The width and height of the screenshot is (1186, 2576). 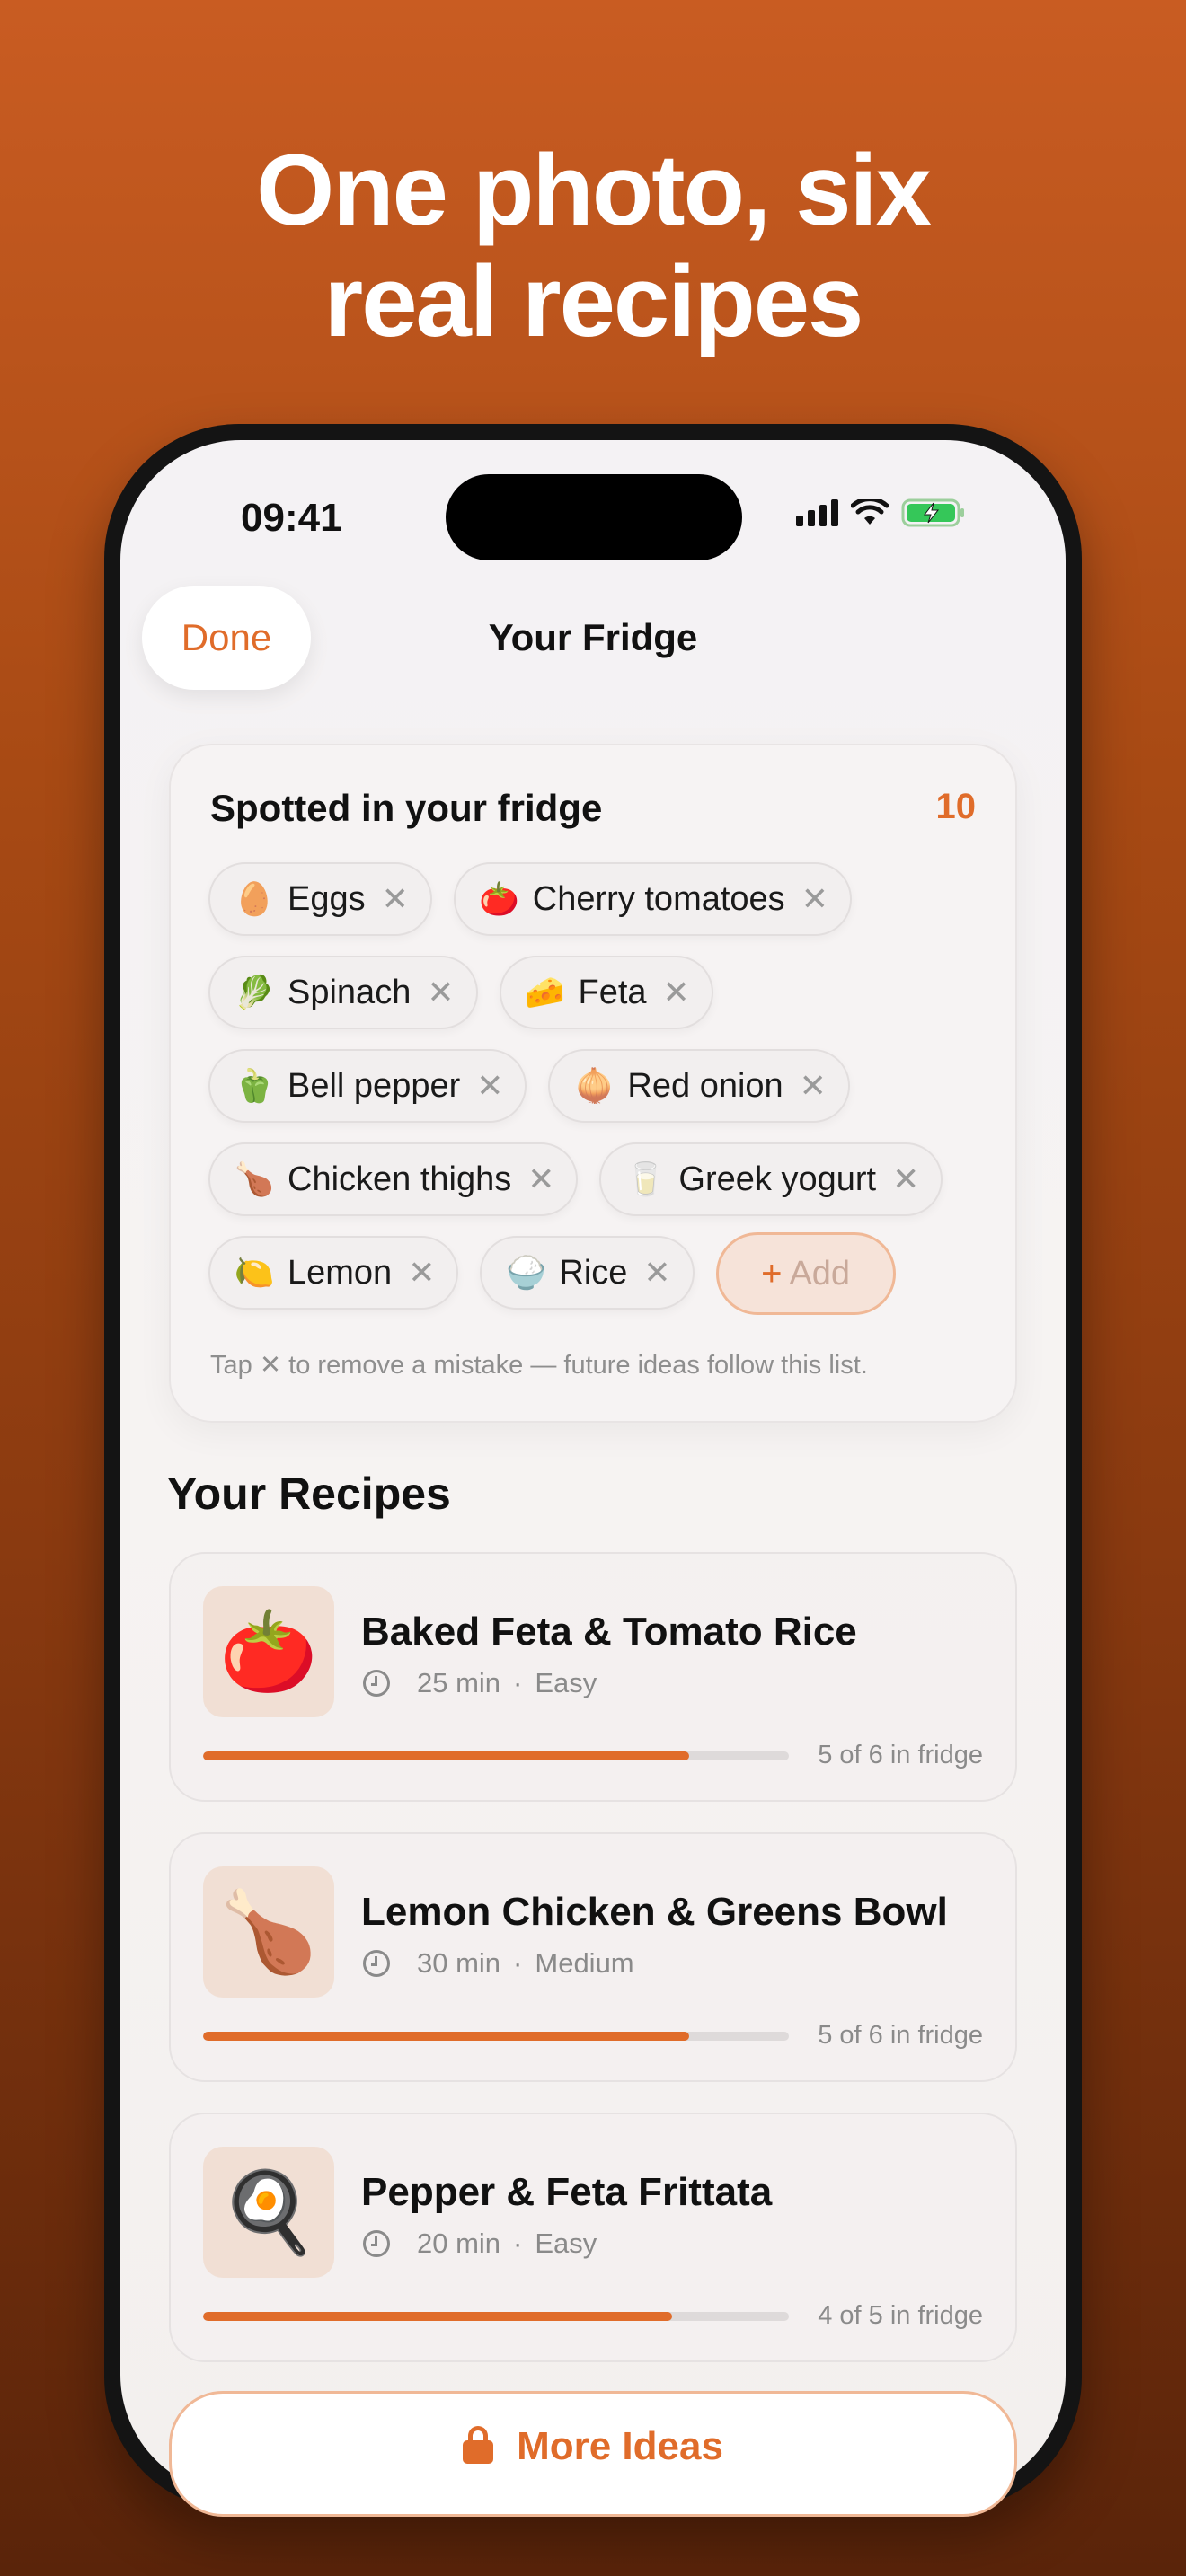 I want to click on chip-row: 🫑 Bell pepper ✕ 🧅 Red onion ✕, so click(x=603, y=1086).